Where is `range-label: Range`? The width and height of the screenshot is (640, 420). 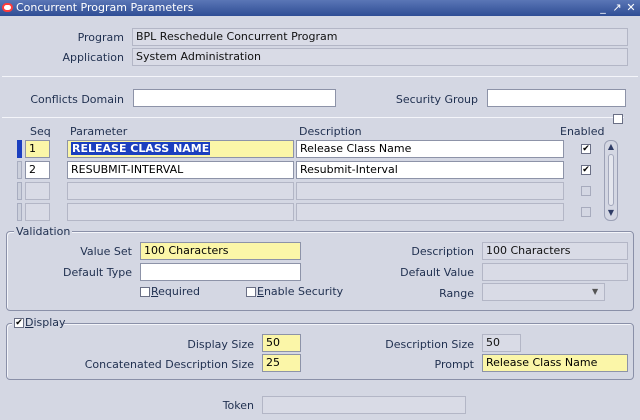
range-label: Range is located at coordinates (456, 293).